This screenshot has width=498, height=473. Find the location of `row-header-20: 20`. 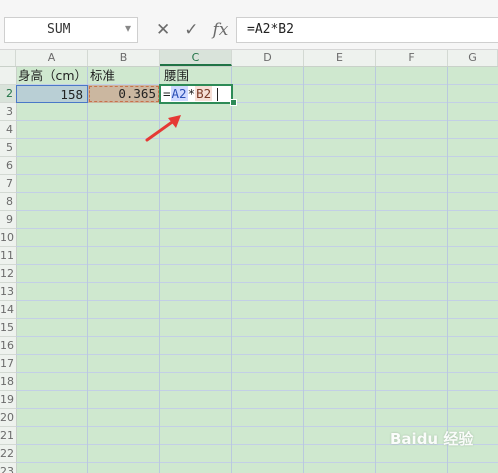

row-header-20: 20 is located at coordinates (8, 418).